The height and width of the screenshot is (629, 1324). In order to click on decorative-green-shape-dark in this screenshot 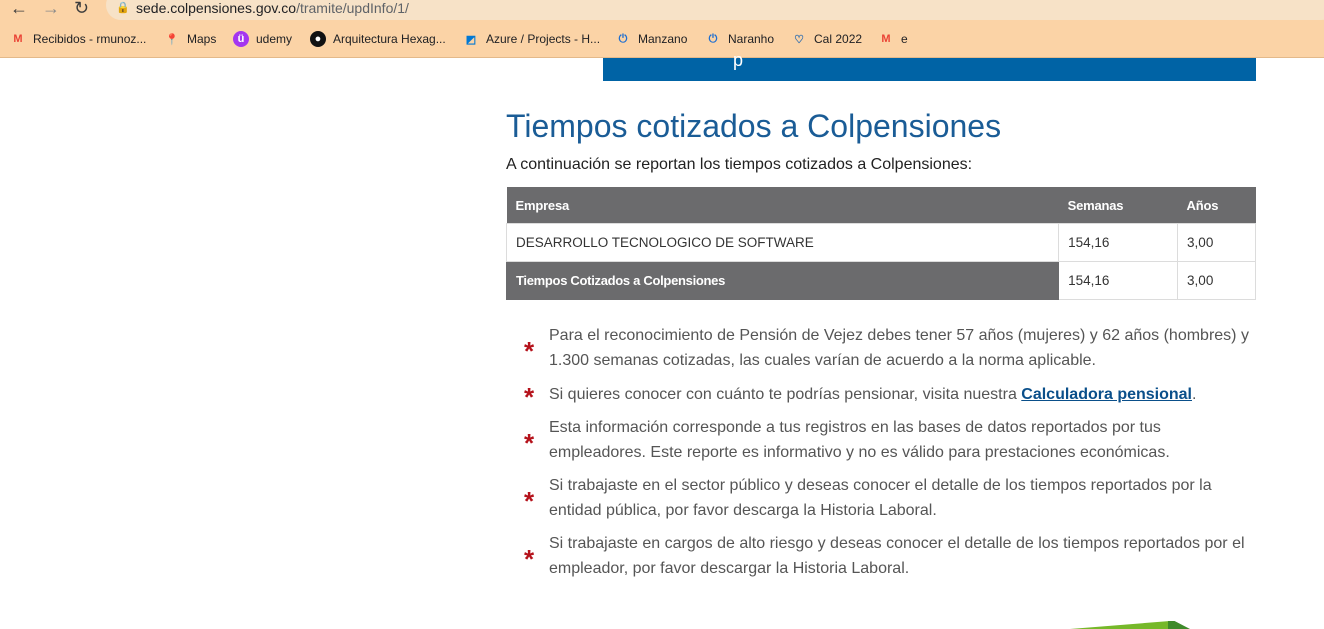, I will do `click(1179, 625)`.